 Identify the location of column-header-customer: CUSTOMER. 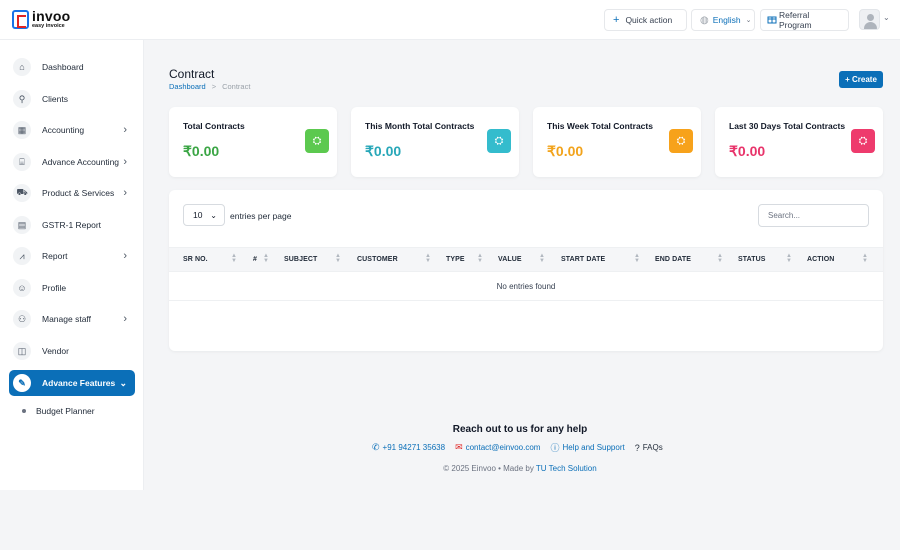
(377, 259).